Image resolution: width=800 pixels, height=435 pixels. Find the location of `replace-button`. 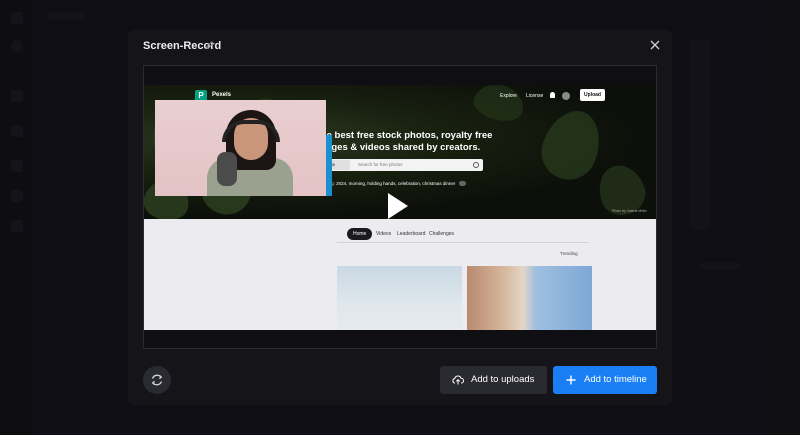

replace-button is located at coordinates (157, 380).